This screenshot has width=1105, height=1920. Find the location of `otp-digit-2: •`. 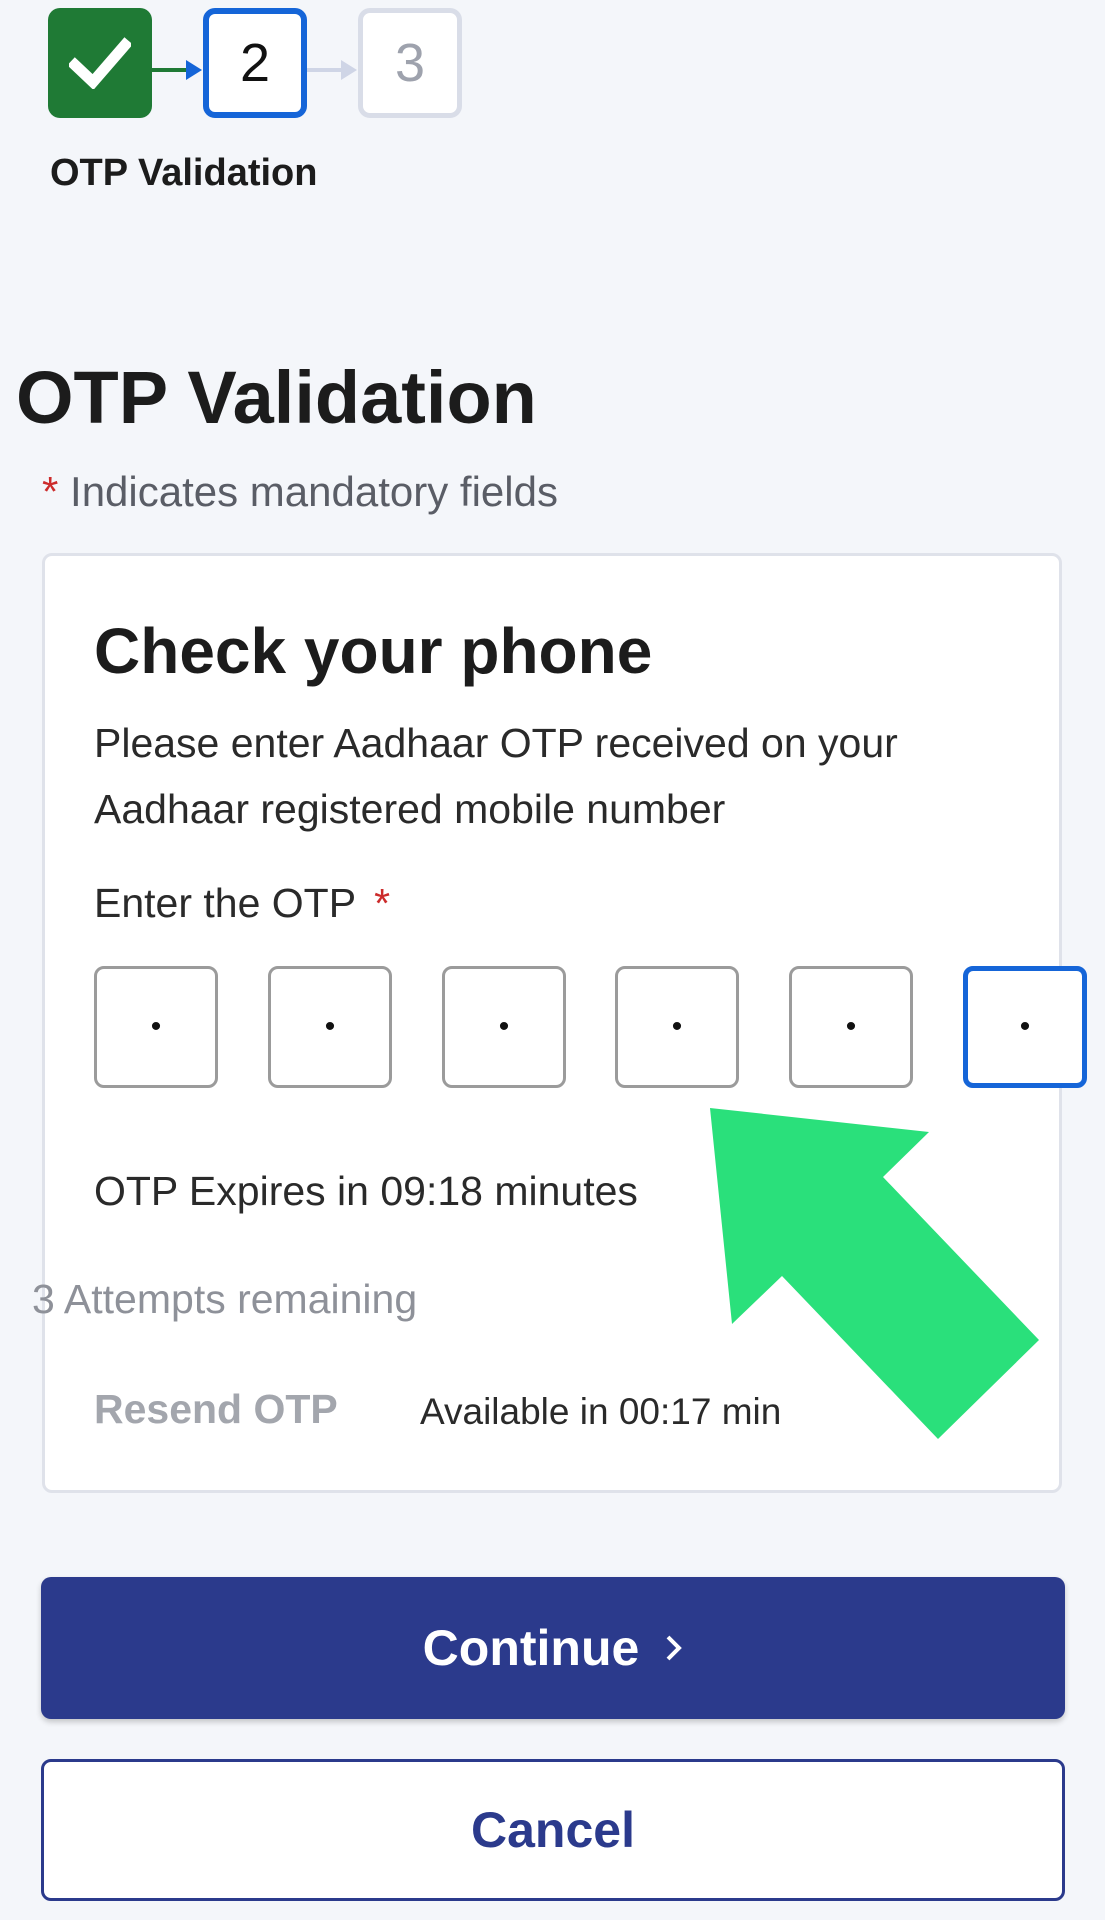

otp-digit-2: • is located at coordinates (330, 1027).